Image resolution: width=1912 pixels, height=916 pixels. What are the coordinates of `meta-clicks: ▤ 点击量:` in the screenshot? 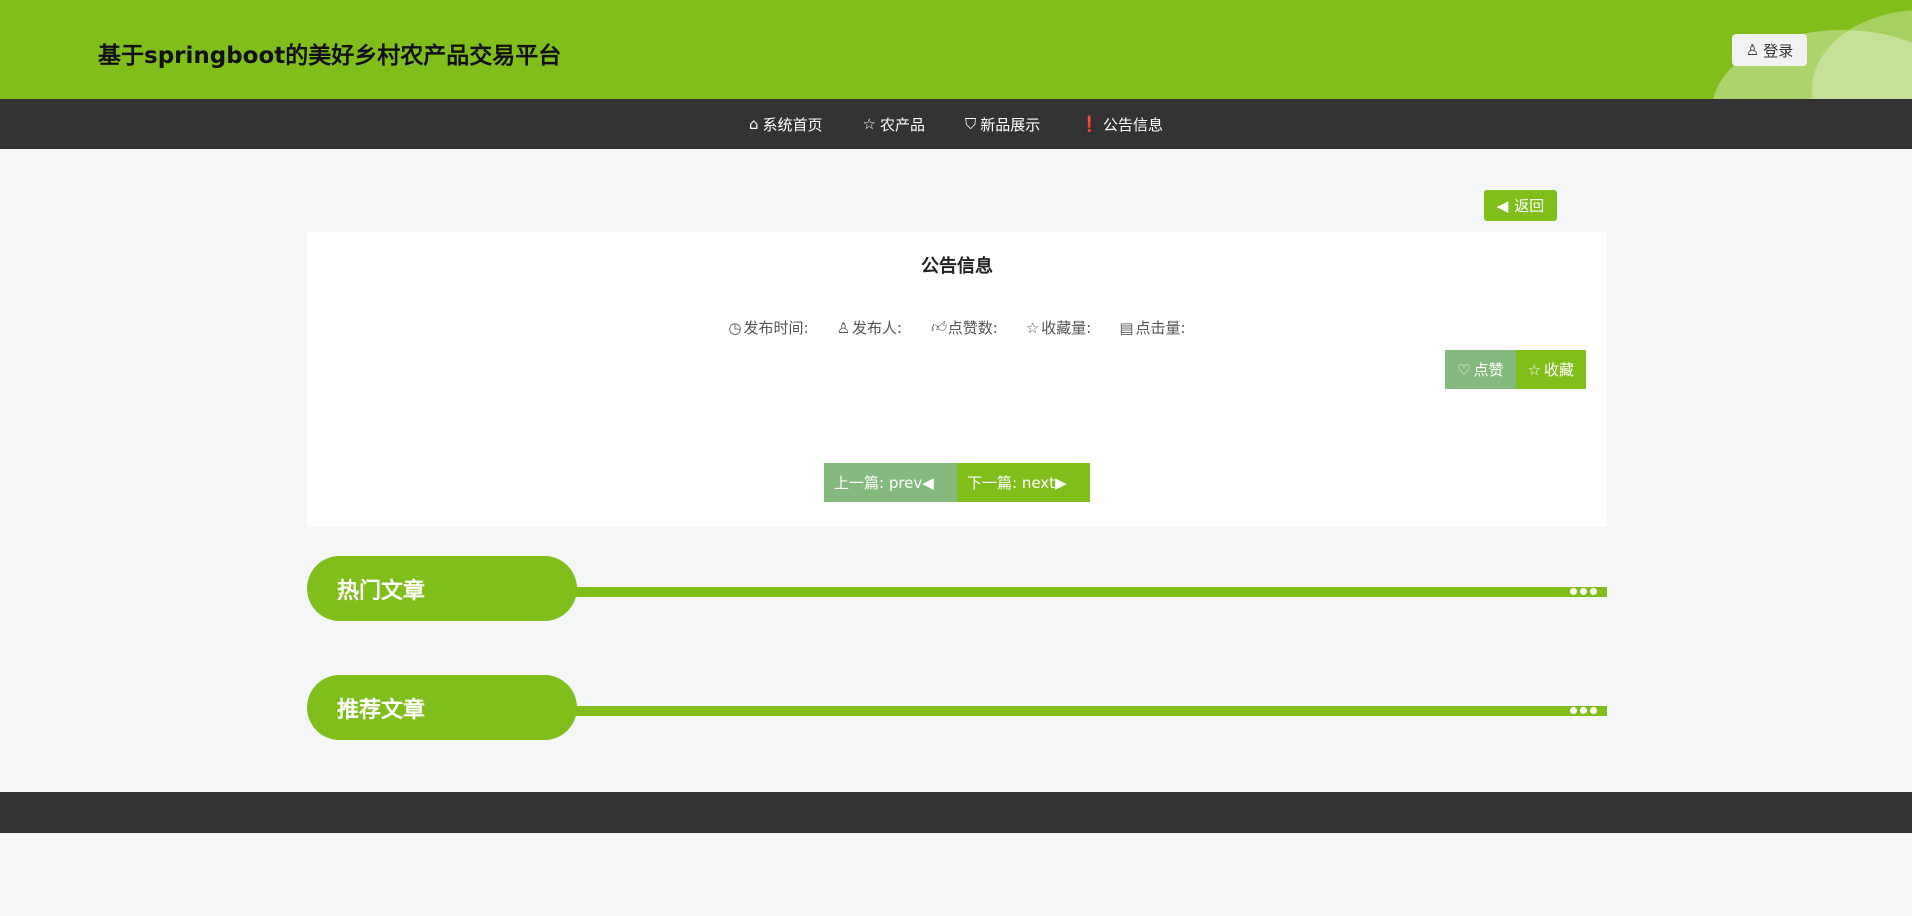 It's located at (1152, 327).